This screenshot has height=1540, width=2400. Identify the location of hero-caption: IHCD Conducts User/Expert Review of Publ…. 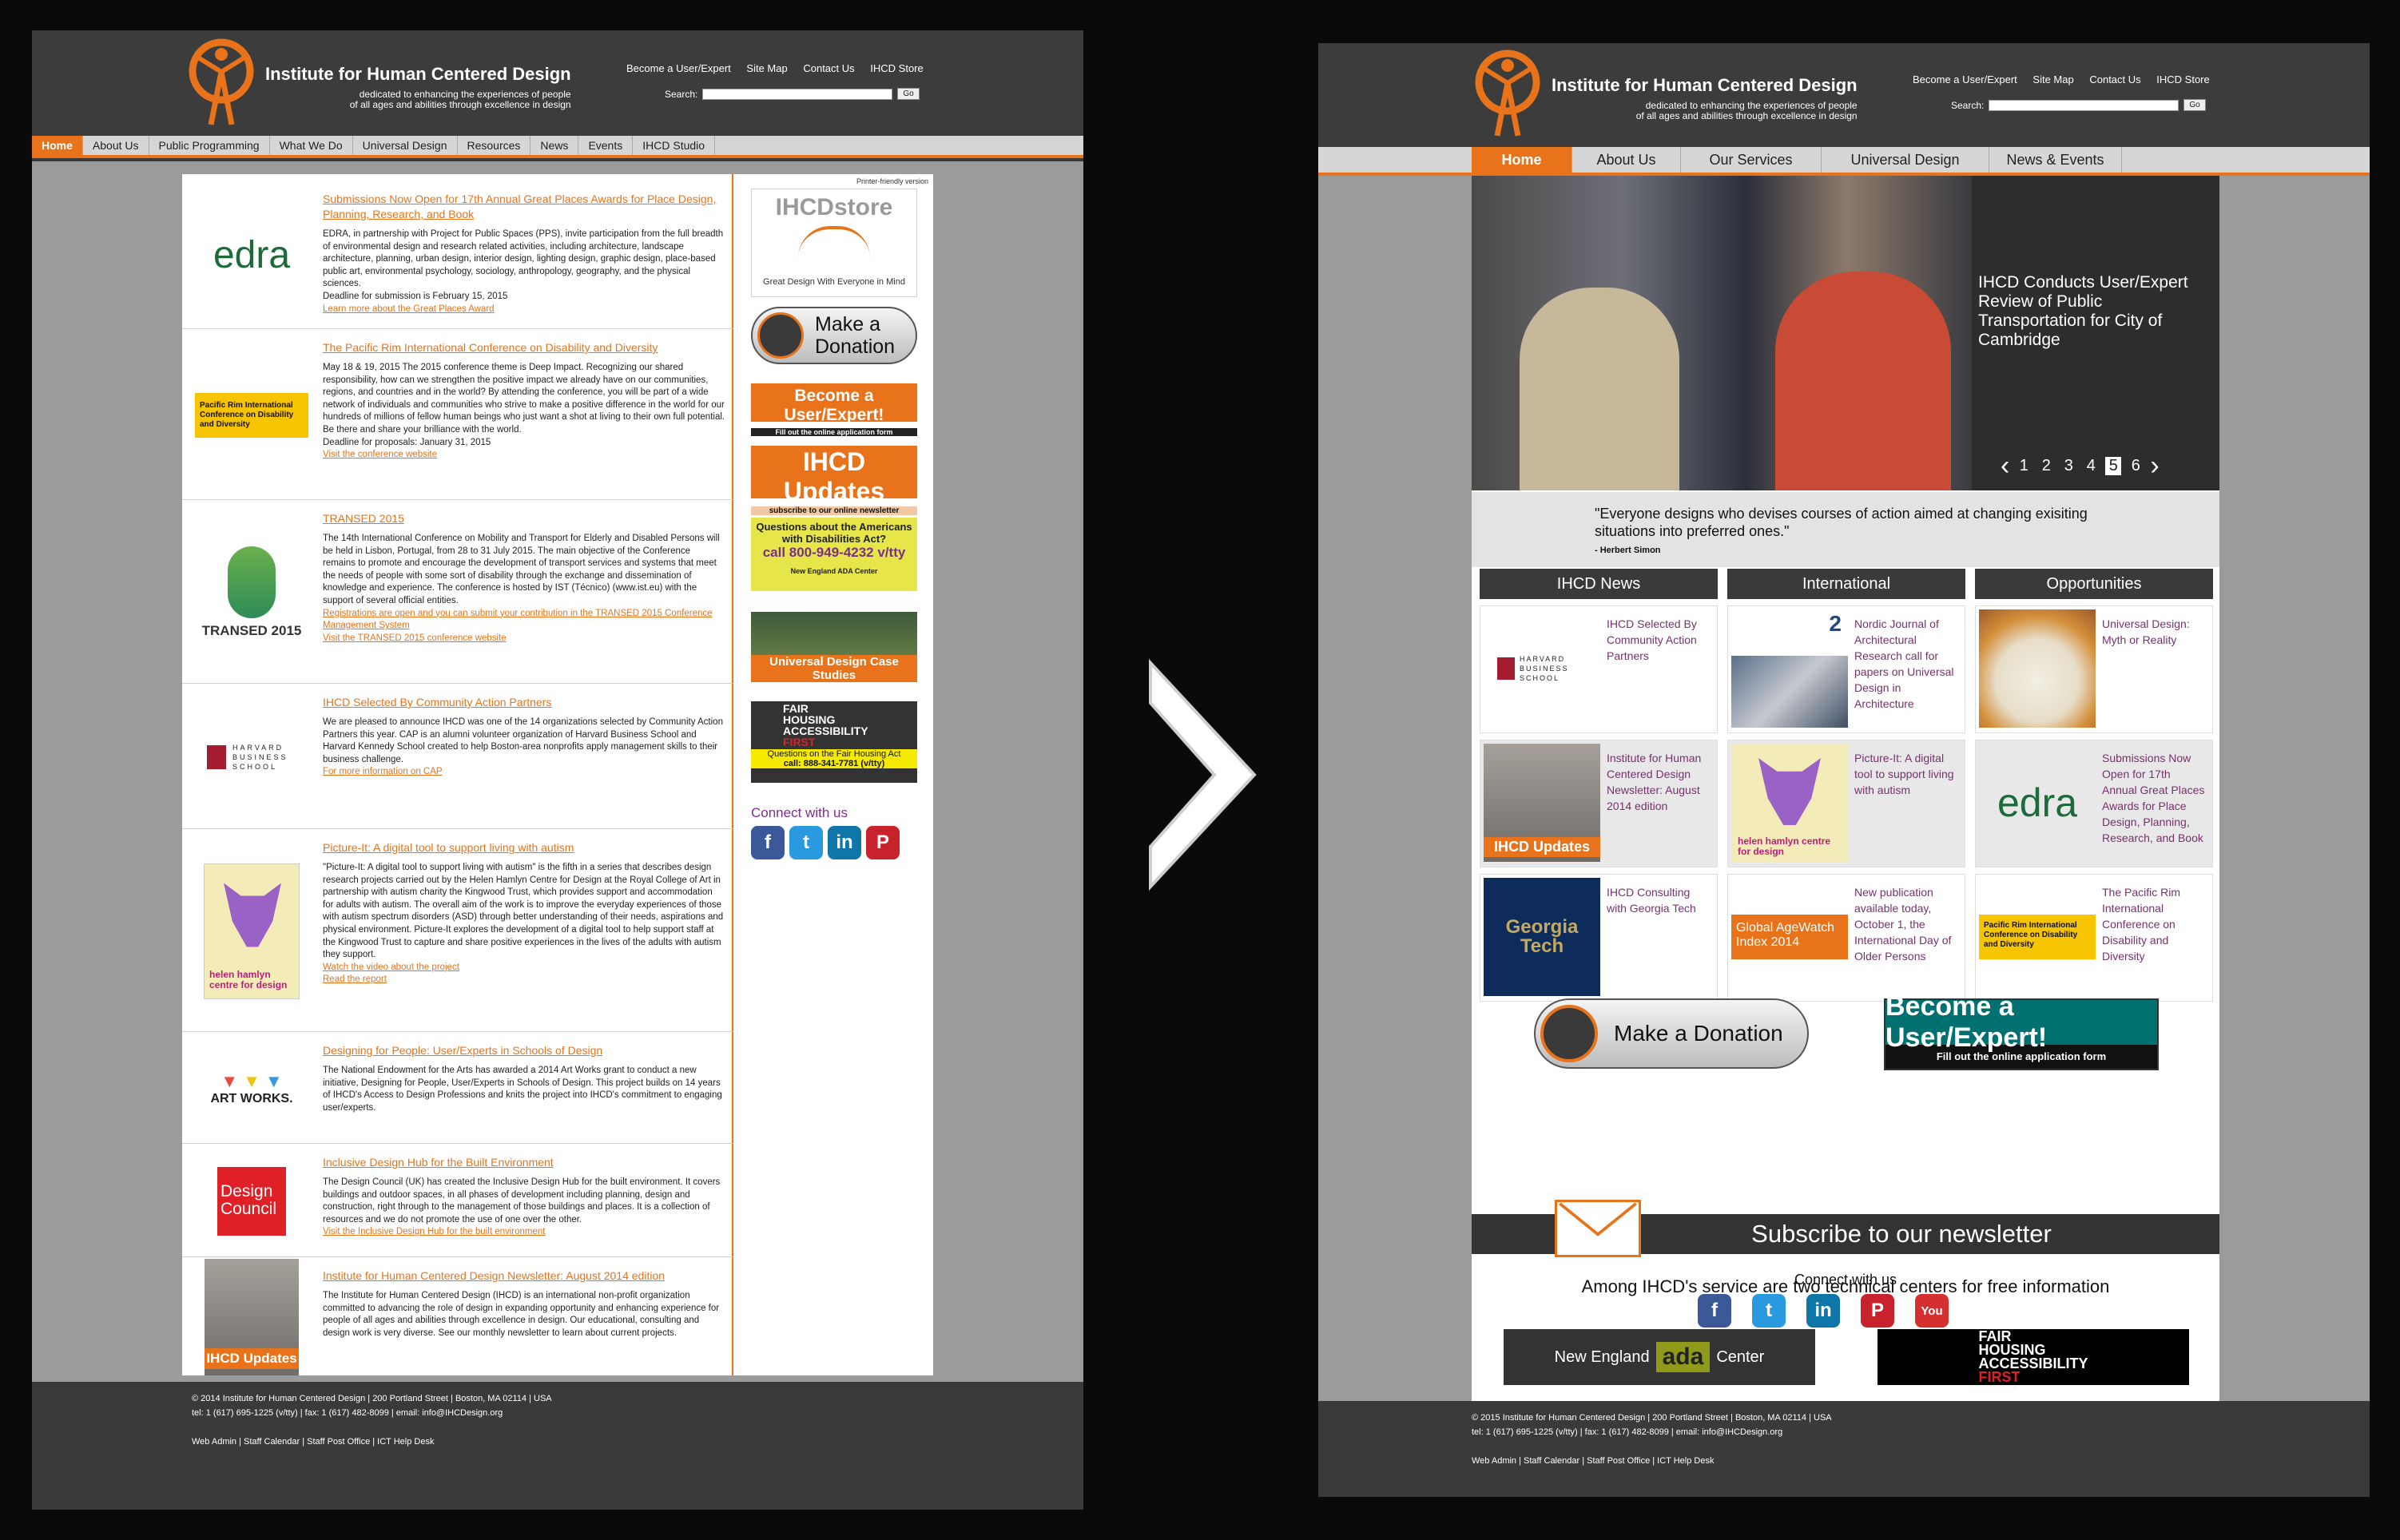
(2094, 312).